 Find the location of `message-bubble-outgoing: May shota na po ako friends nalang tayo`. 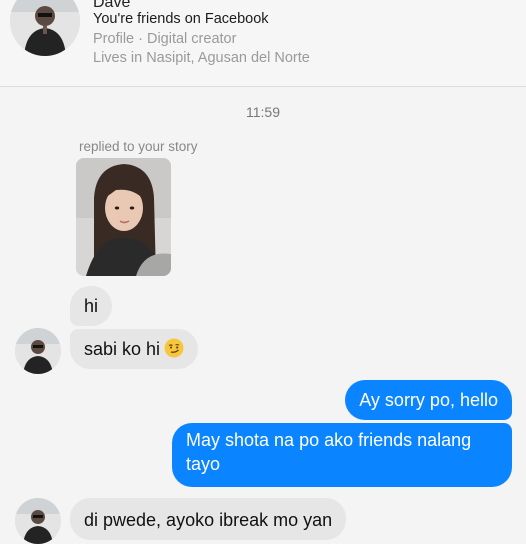

message-bubble-outgoing: May shota na po ako friends nalang tayo is located at coordinates (342, 455).